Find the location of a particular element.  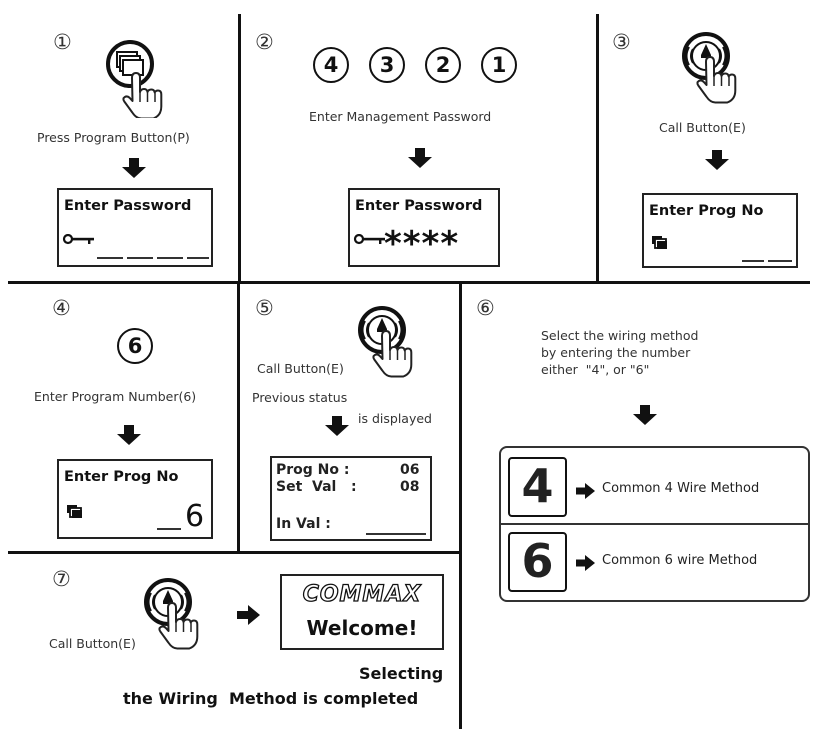

welcome-text: Welcome! is located at coordinates (362, 628).